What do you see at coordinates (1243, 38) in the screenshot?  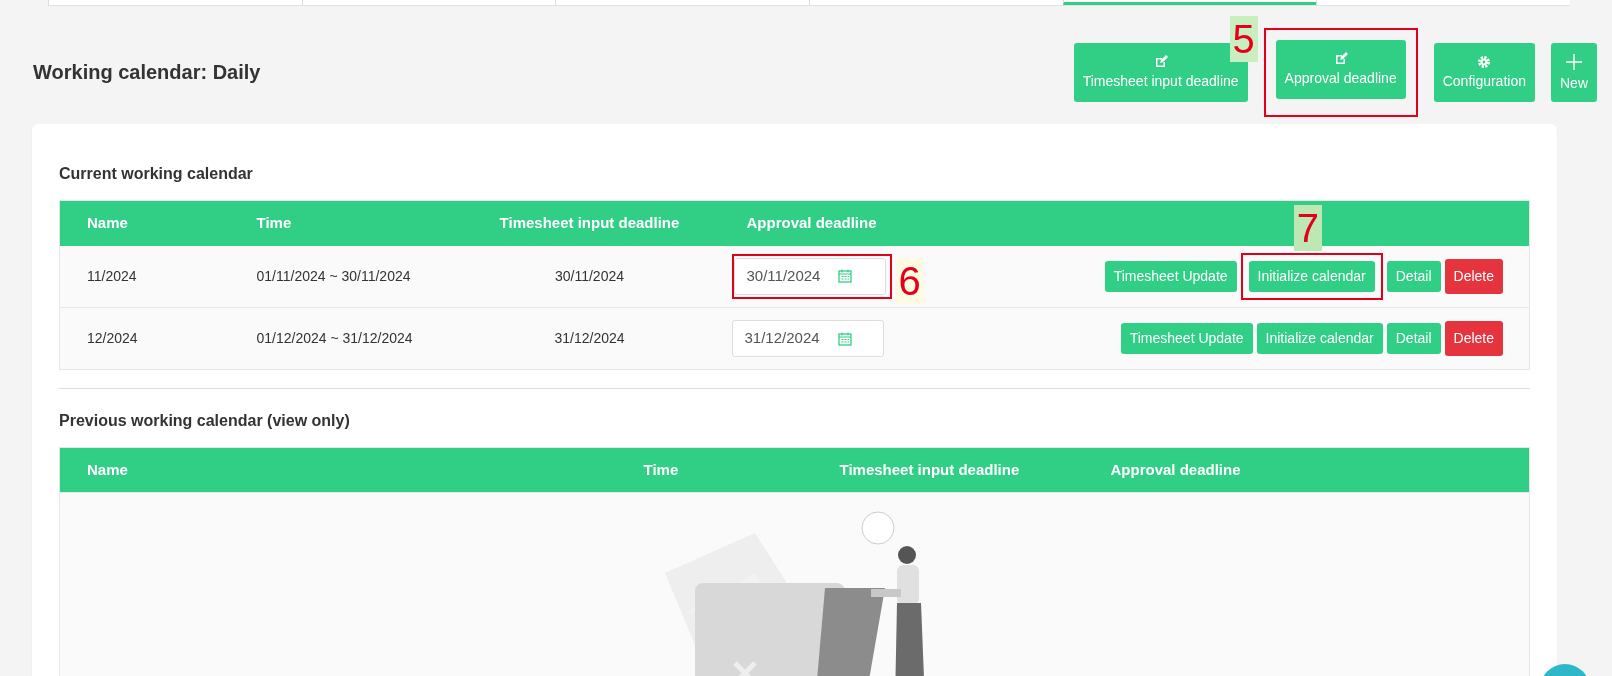 I see `callout-number: 5` at bounding box center [1243, 38].